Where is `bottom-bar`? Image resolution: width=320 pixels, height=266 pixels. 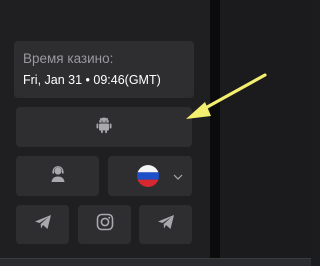 bottom-bar is located at coordinates (155, 262).